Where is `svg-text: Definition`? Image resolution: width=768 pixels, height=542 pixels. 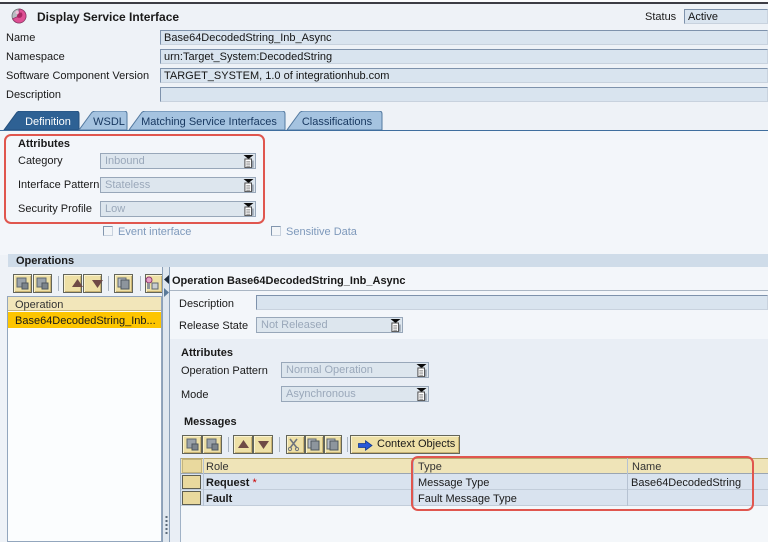 svg-text: Definition is located at coordinates (48, 122).